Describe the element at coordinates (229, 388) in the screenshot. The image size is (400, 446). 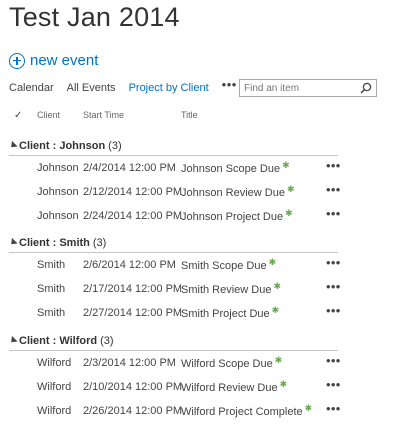
I see `event-title-link: Wilford Review Due` at that location.